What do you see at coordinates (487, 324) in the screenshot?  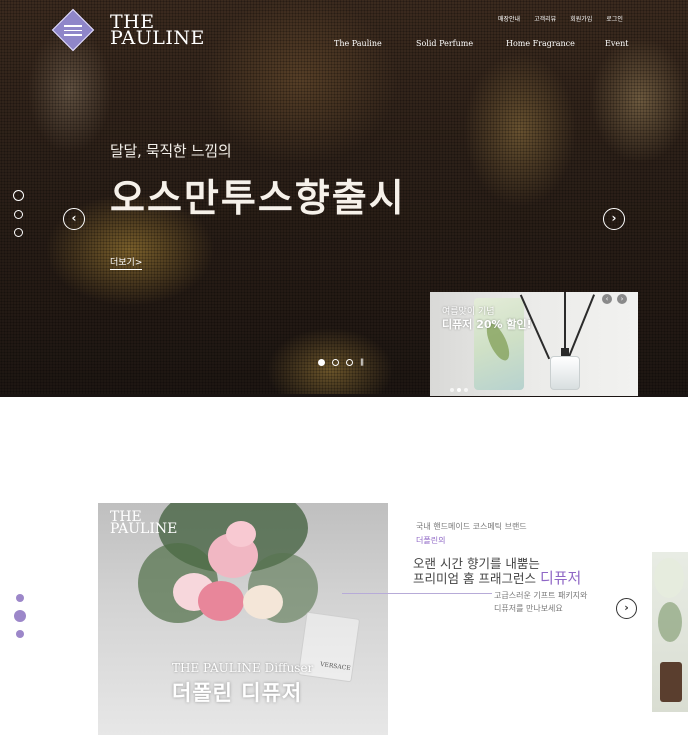 I see `promo-line2: 디퓨저 20% 할인!` at bounding box center [487, 324].